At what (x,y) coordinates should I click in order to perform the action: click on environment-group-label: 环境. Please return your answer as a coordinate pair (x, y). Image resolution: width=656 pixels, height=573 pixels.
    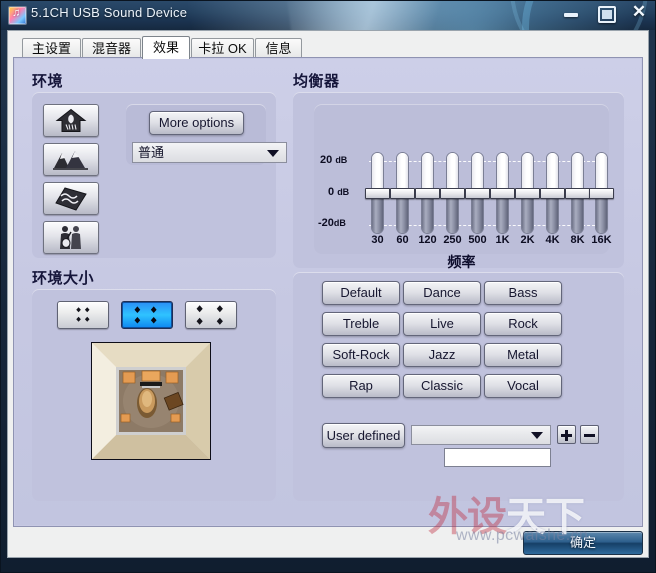
    Looking at the image, I should click on (48, 81).